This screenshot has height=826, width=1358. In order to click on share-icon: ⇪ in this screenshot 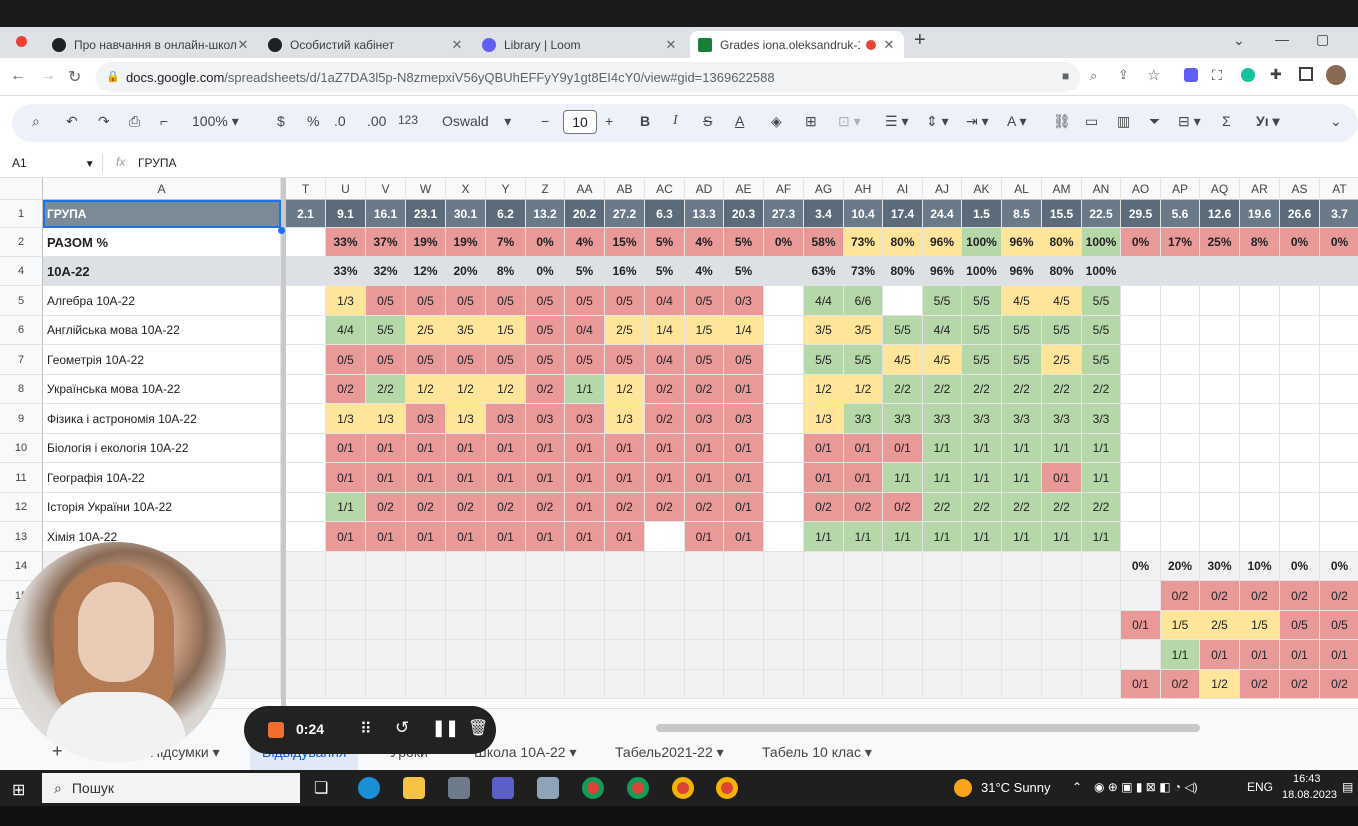, I will do `click(1123, 75)`.